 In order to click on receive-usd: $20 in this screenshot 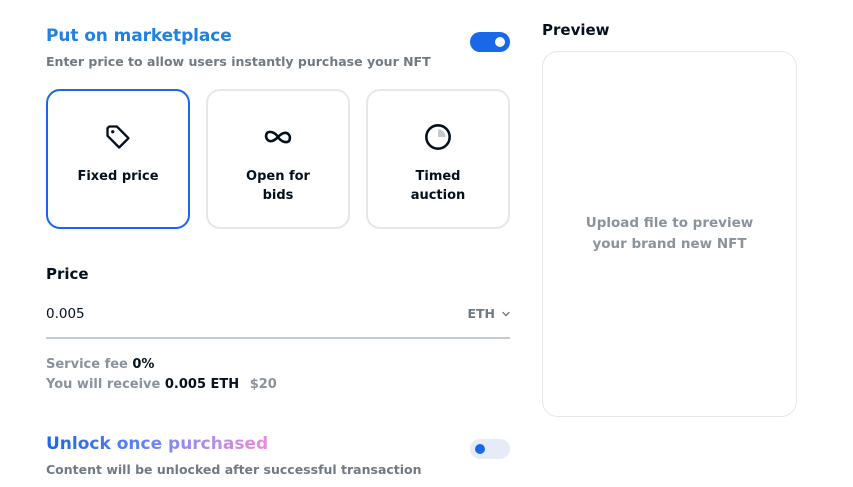, I will do `click(263, 384)`.